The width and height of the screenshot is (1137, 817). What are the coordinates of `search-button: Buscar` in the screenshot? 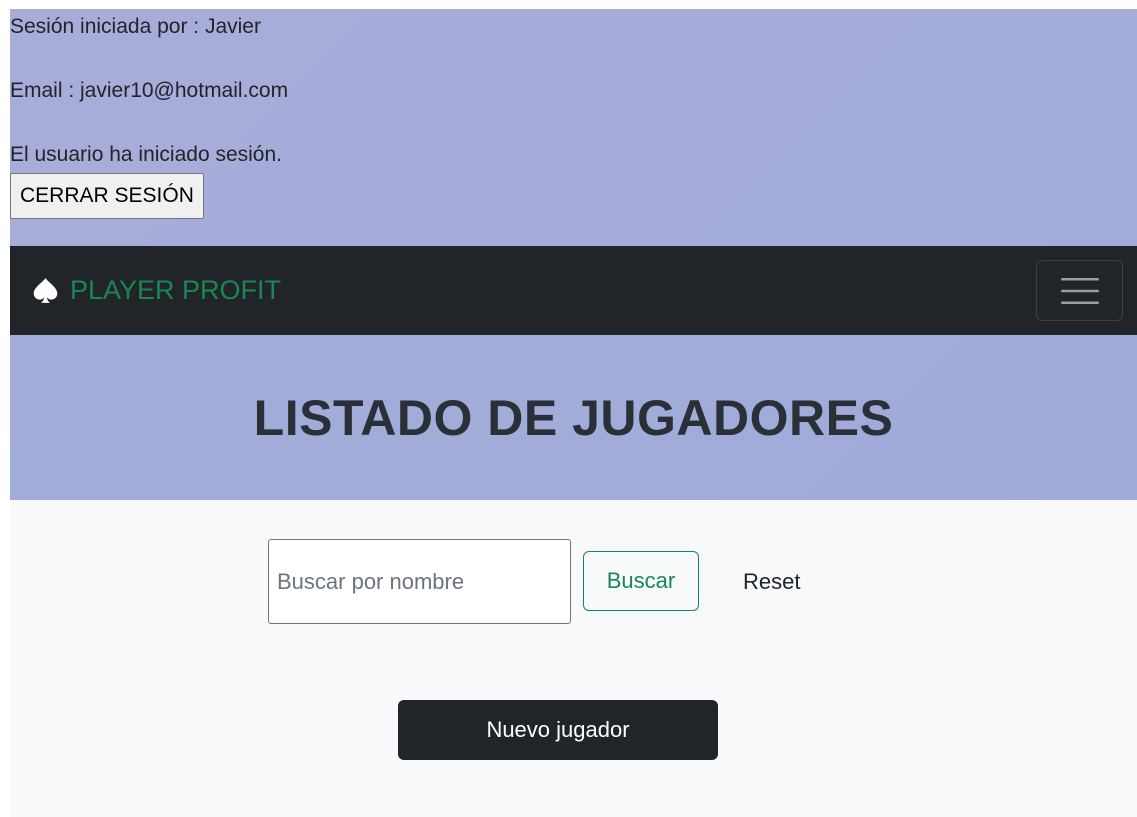 It's located at (641, 581).